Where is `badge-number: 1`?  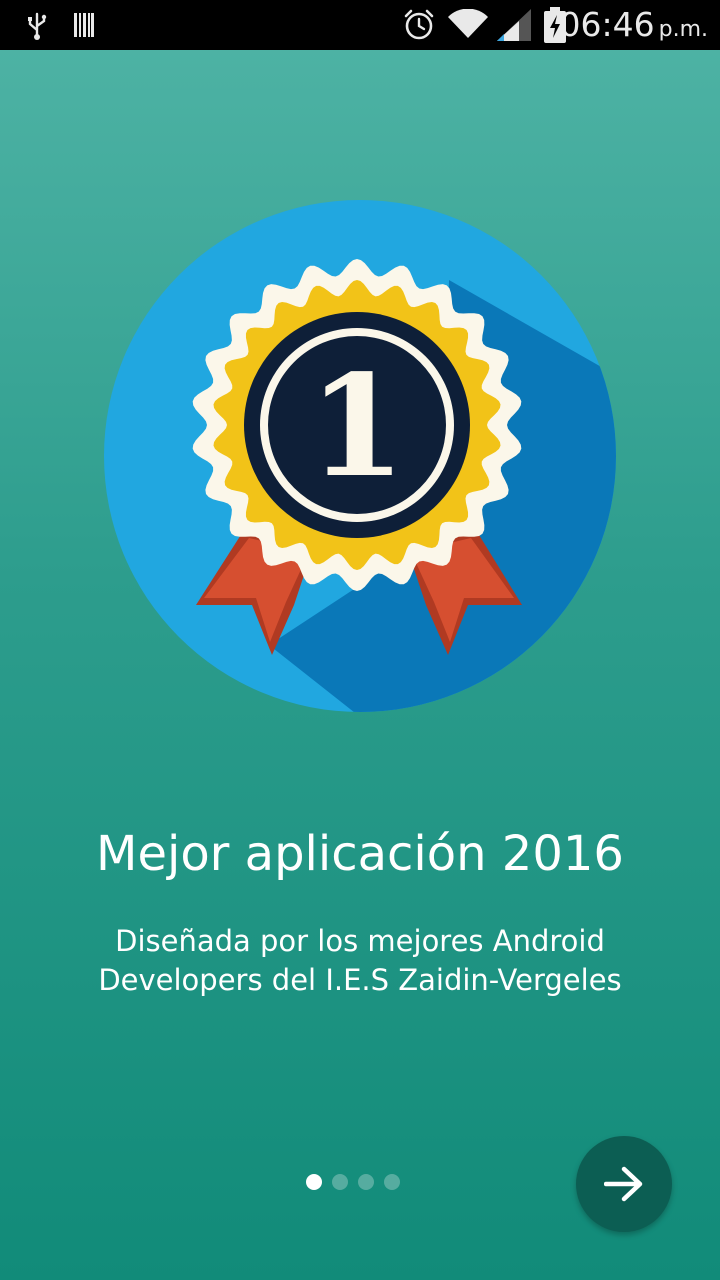 badge-number: 1 is located at coordinates (356, 427).